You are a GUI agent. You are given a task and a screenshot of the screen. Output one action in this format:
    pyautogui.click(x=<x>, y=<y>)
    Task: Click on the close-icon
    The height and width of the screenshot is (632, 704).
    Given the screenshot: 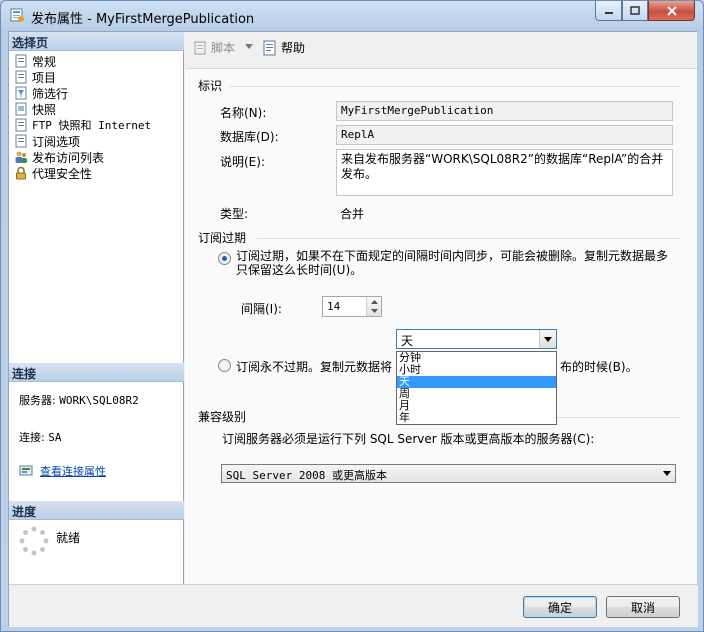 What is the action you would take?
    pyautogui.click(x=671, y=10)
    